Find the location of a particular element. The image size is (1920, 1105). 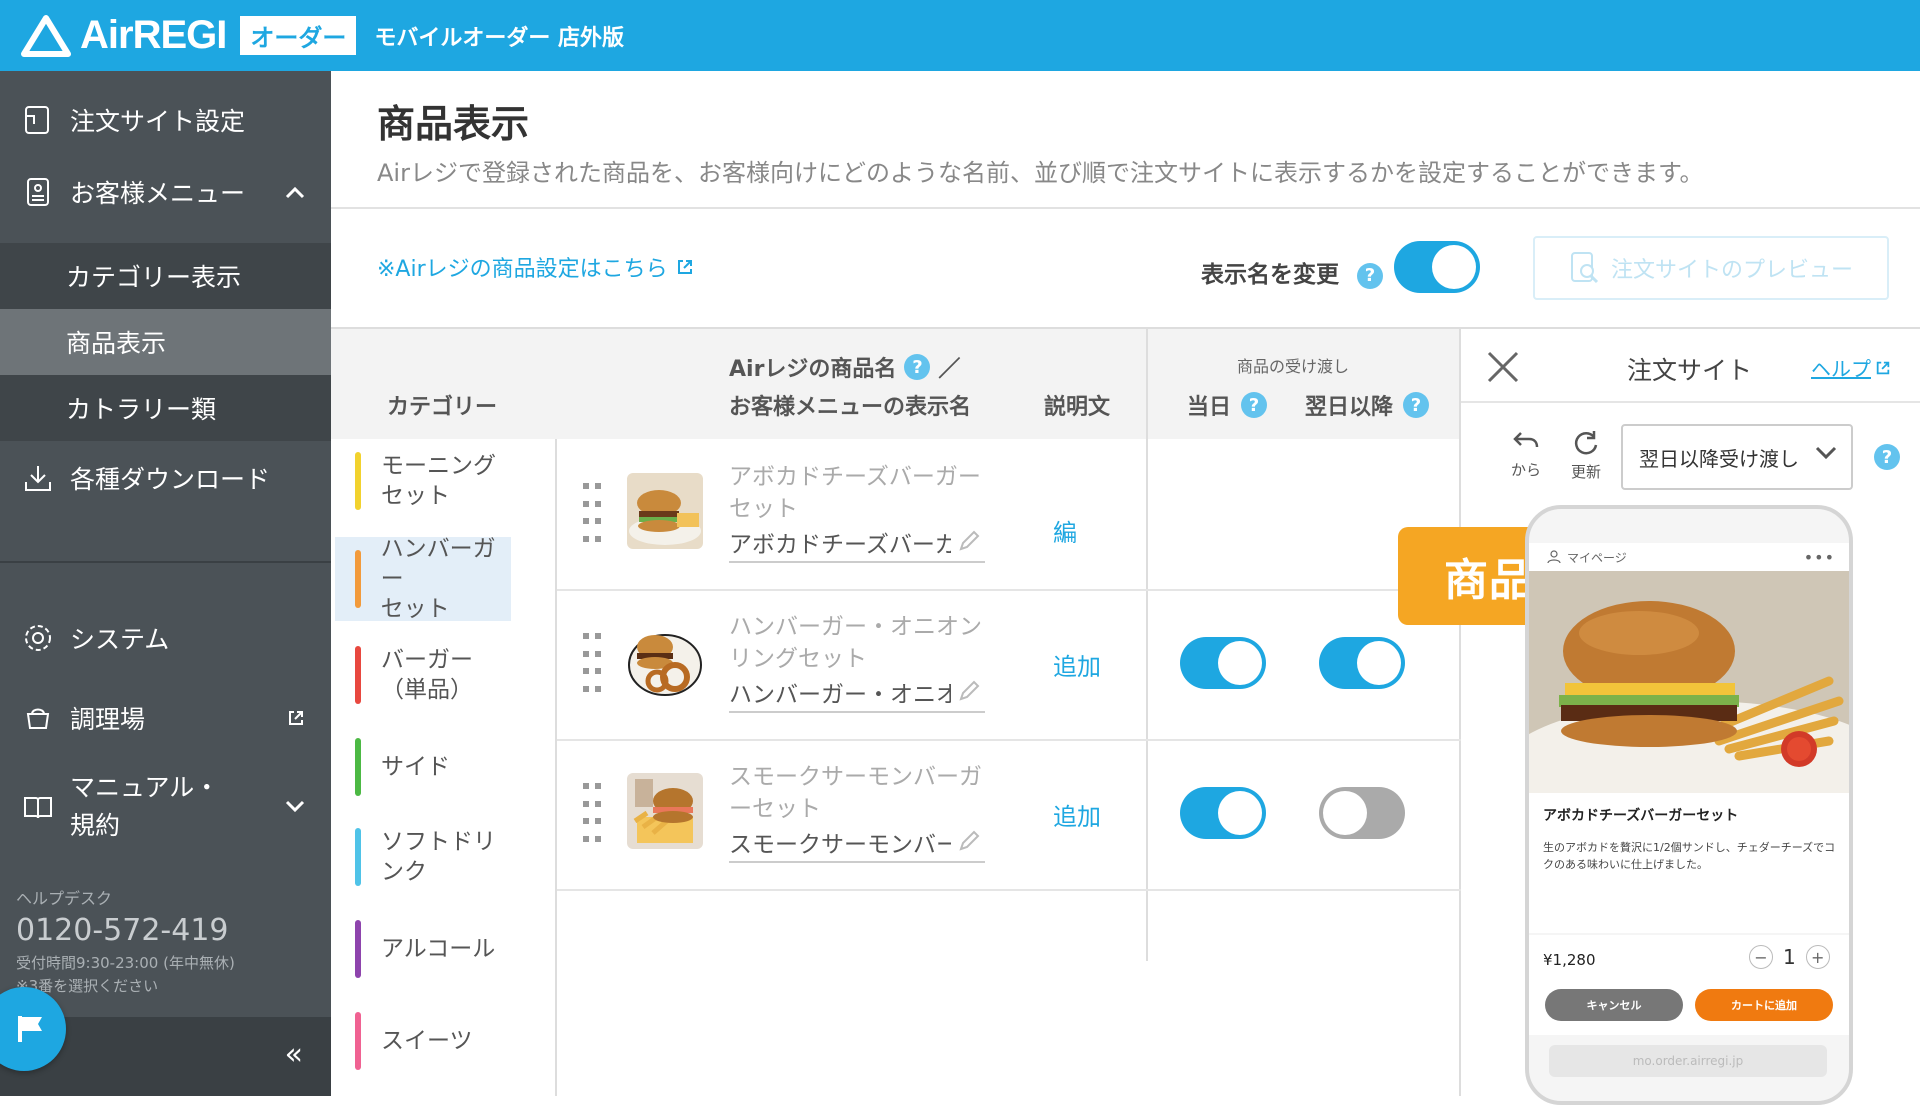

help-link: ヘルプ is located at coordinates (1851, 367).